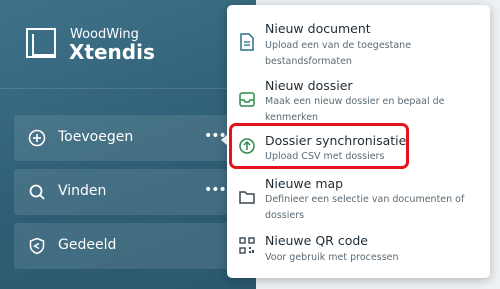 The image size is (500, 289). What do you see at coordinates (128, 88) in the screenshot?
I see `sidebar-divider` at bounding box center [128, 88].